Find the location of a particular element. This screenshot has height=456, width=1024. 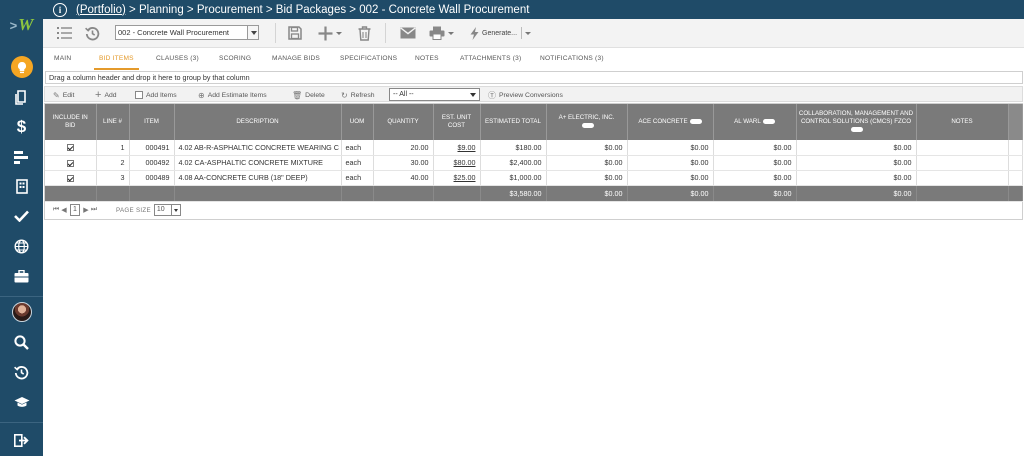

col-estimated-total: ESTIMATED TOTAL is located at coordinates (513, 122).